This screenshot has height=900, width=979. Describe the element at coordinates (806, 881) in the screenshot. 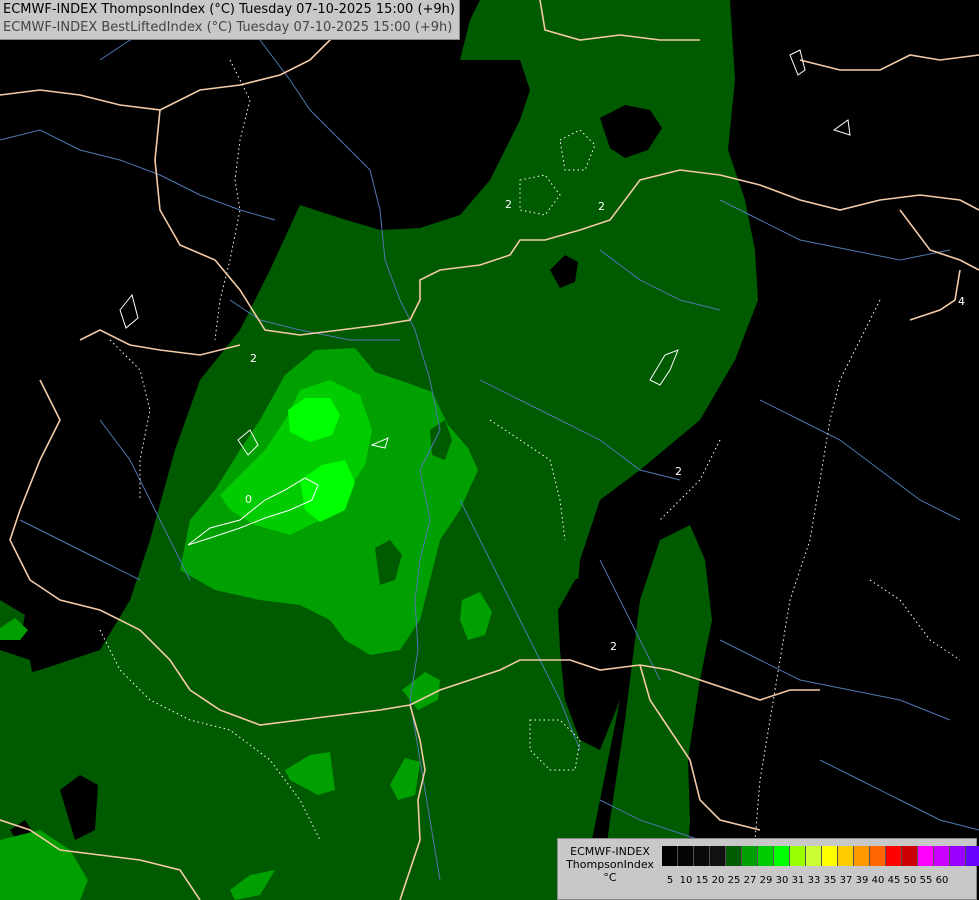

I see `legend-ticks: 5 10 15 20 25 27 29 30 31 33 35 37 39 40 45 50 55 60` at that location.